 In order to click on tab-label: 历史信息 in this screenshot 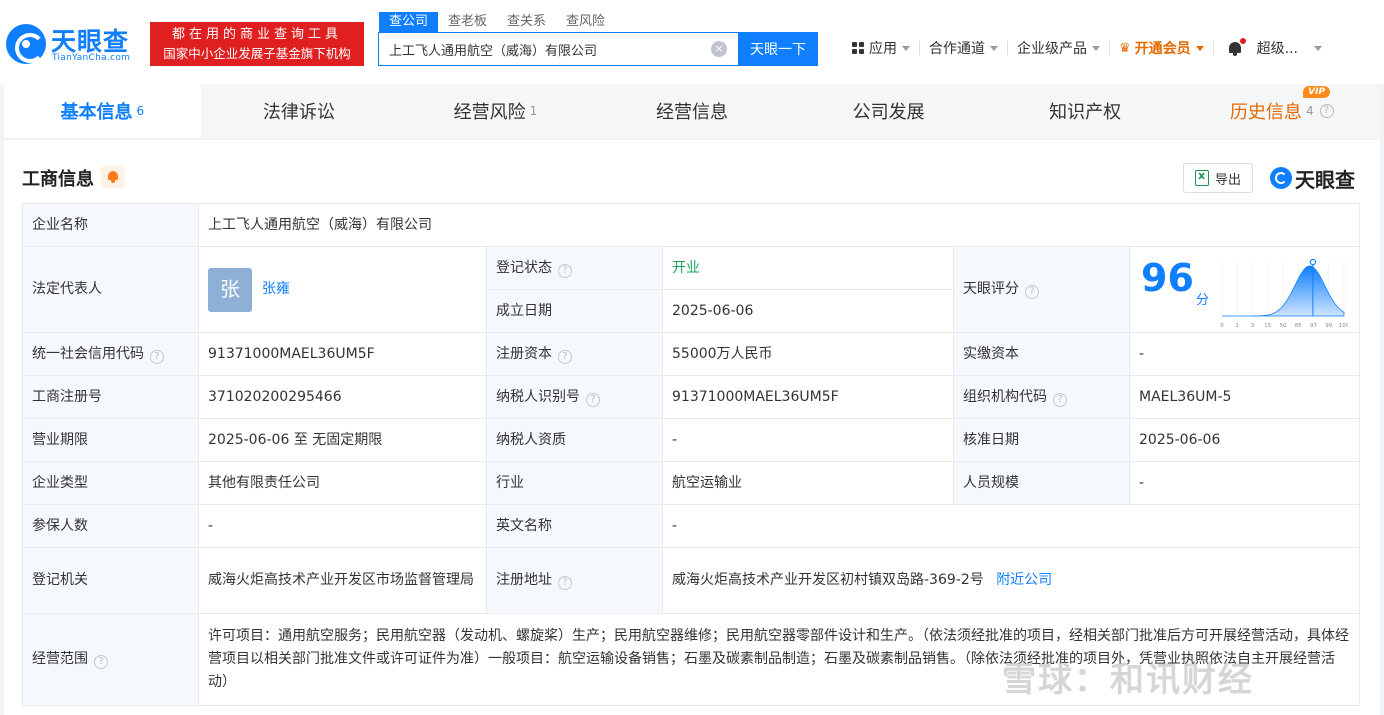, I will do `click(1265, 112)`.